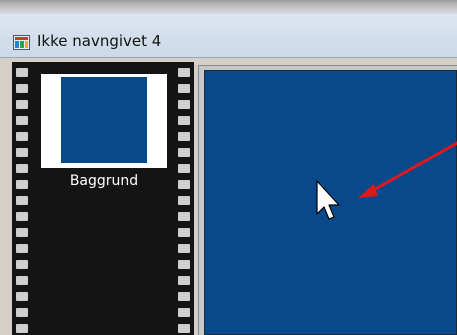  Describe the element at coordinates (228, 7) in the screenshot. I see `top-window-edge` at that location.